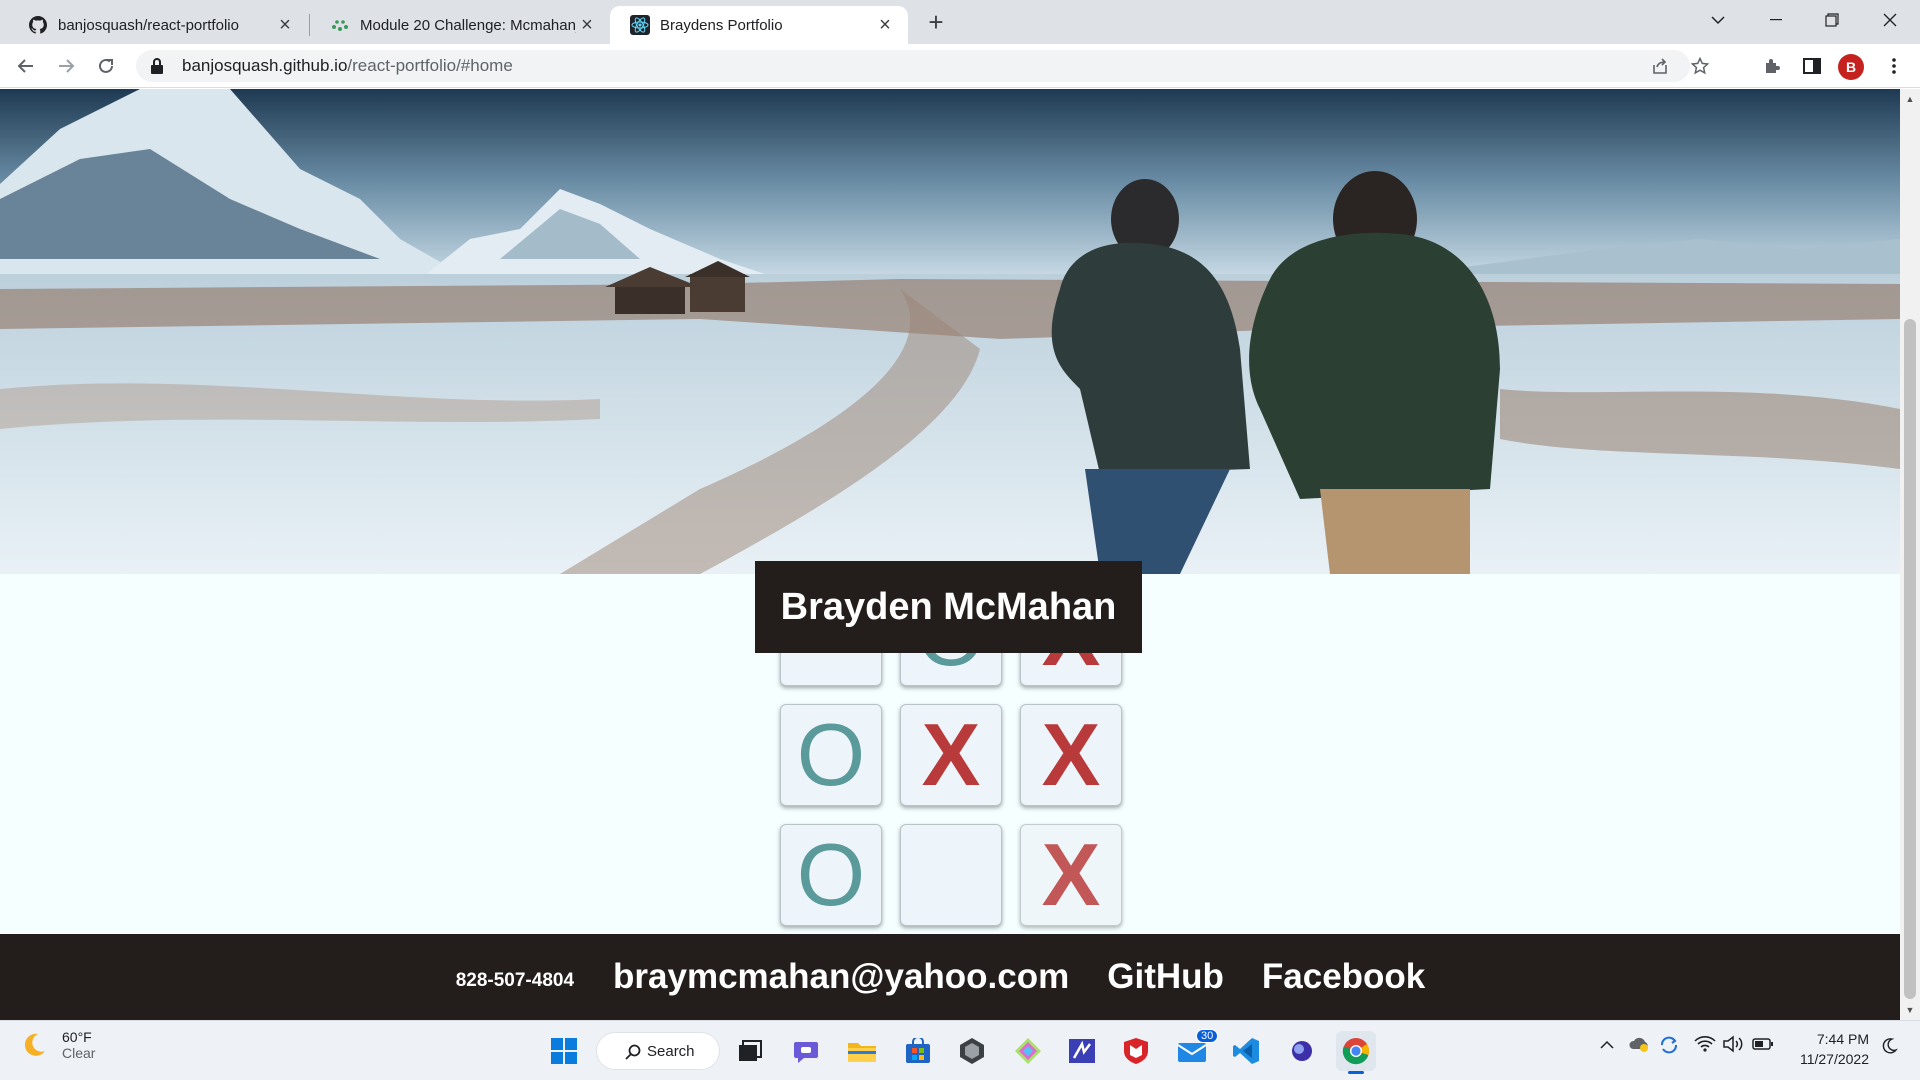 Image resolution: width=1920 pixels, height=1080 pixels. I want to click on tab-title: Braydens Portfolio, so click(721, 25).